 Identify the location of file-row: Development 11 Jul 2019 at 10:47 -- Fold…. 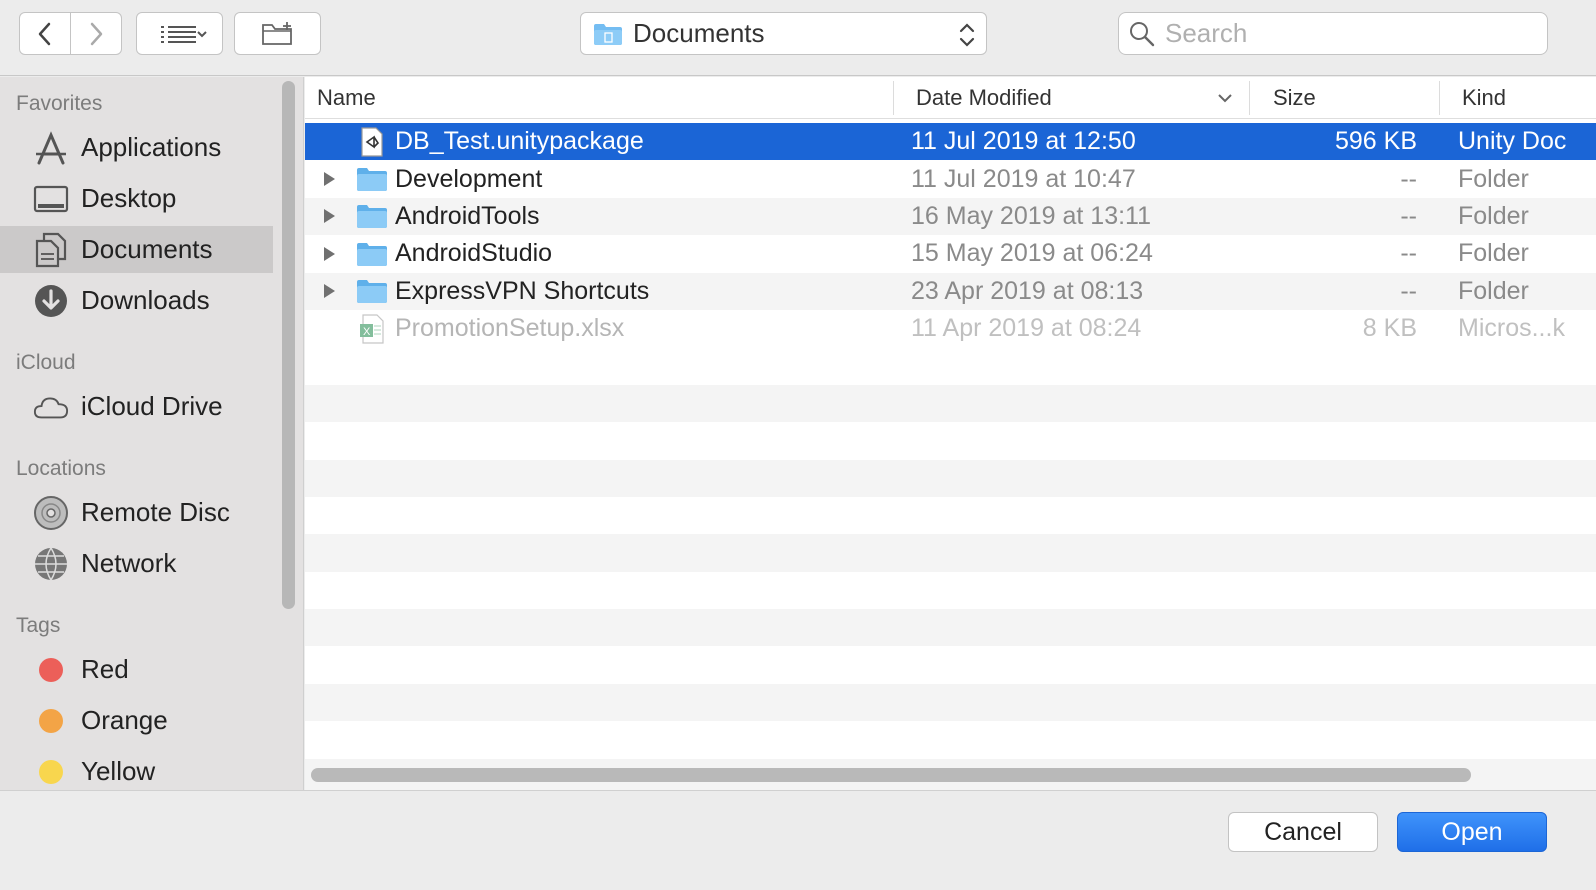
(950, 178).